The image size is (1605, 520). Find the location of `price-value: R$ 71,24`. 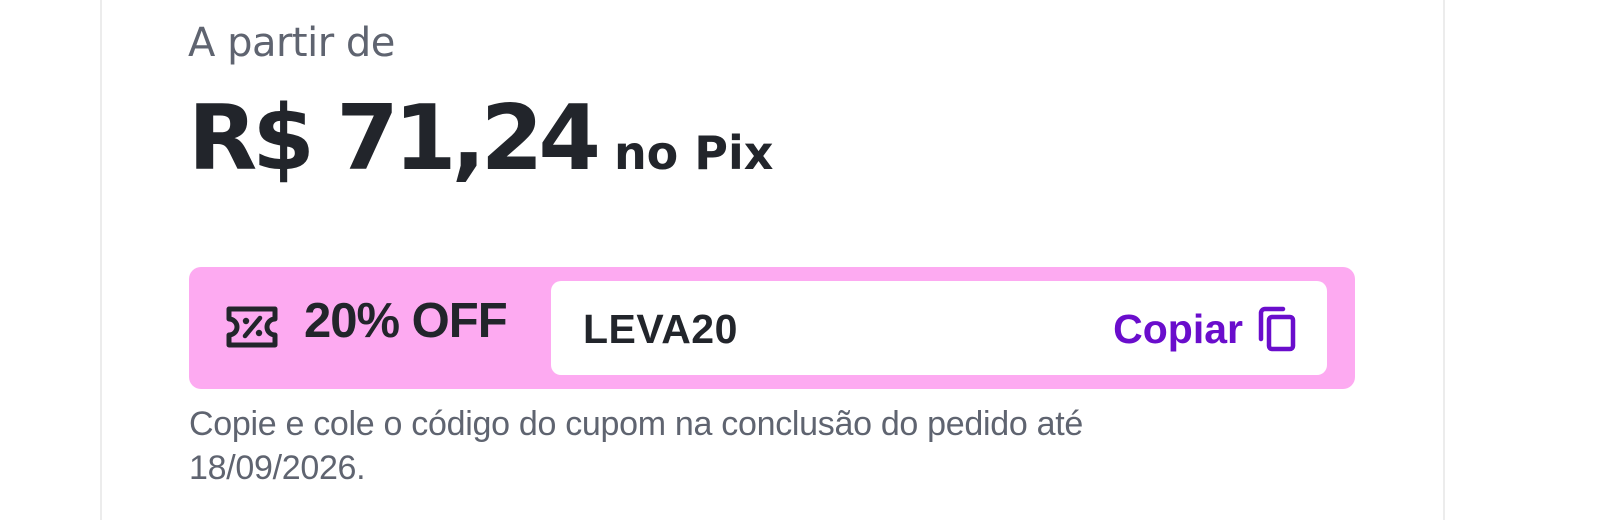

price-value: R$ 71,24 is located at coordinates (394, 138).